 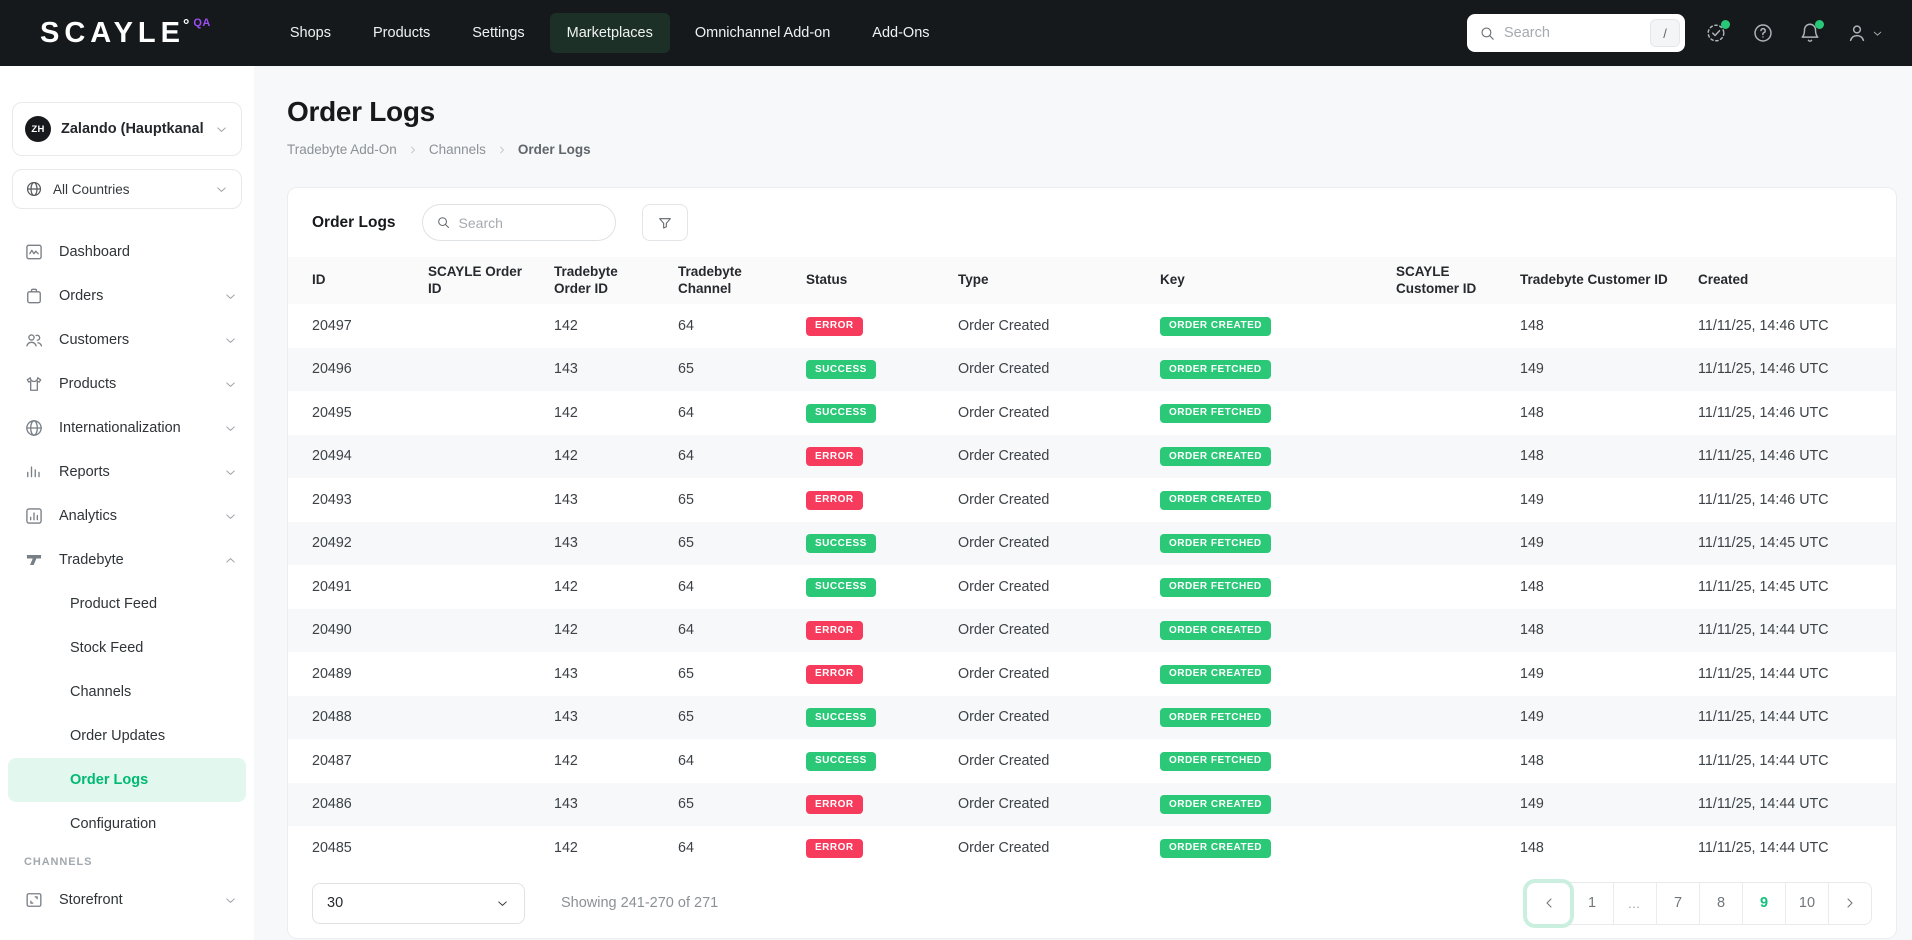 I want to click on chevron-up-icon, so click(x=230, y=560).